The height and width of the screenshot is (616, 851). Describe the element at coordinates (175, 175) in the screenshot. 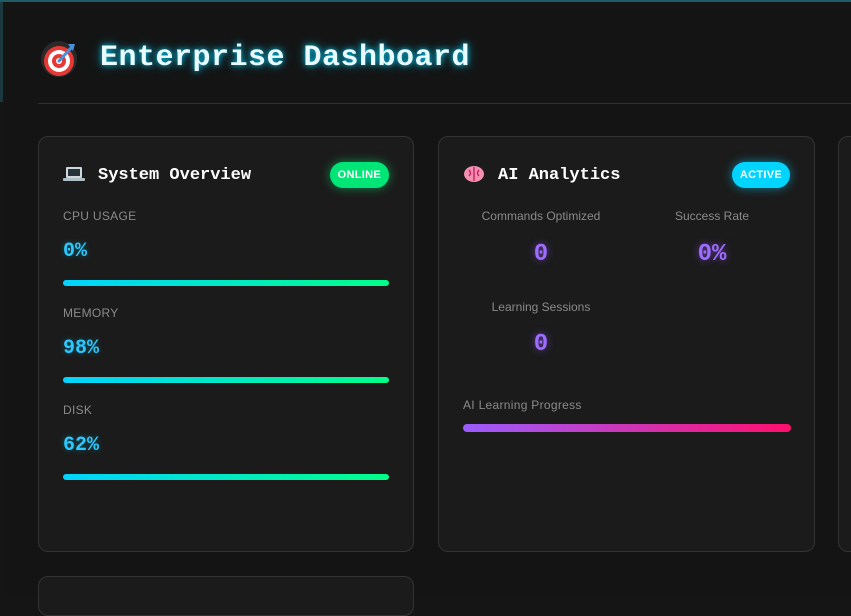

I see `card-title: System Overview` at that location.